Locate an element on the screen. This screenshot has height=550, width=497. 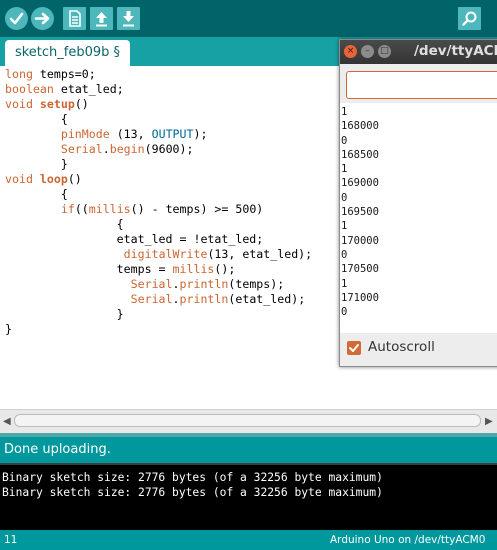
document-icon is located at coordinates (75, 18).